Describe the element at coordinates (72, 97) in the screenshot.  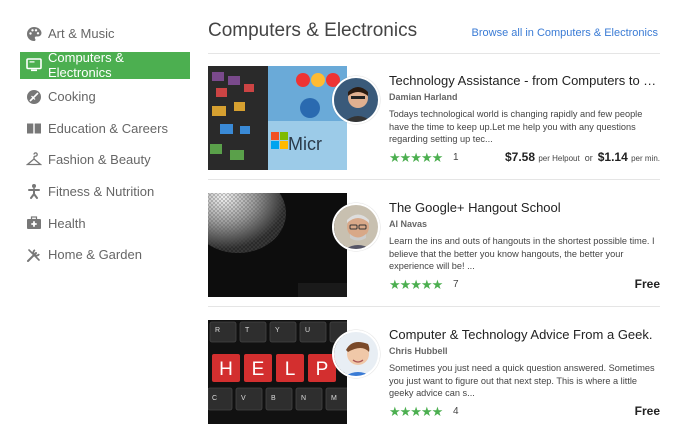
I see `sidebar-item-label: Cooking` at that location.